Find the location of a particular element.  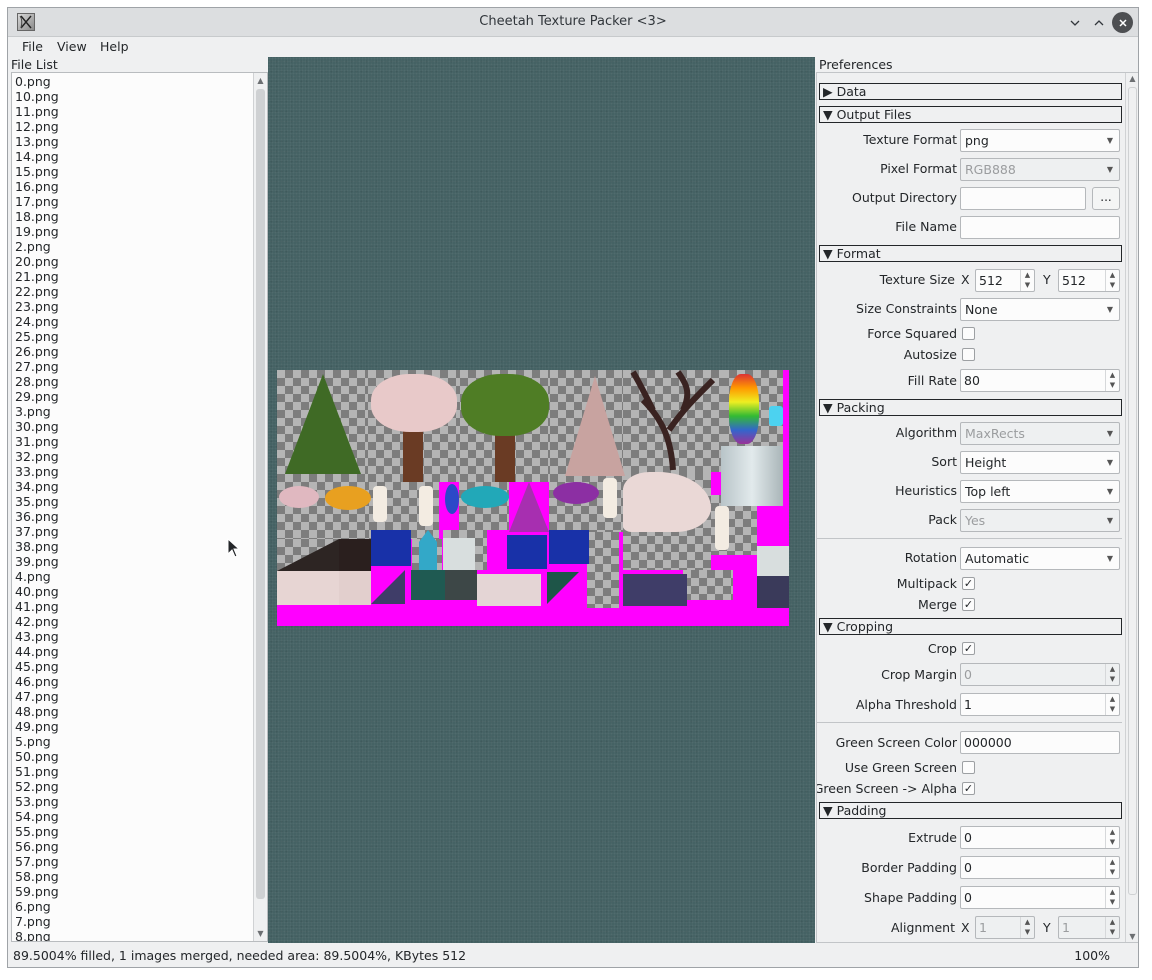

rotation-combo: Automatic ▼ is located at coordinates (1040, 558).